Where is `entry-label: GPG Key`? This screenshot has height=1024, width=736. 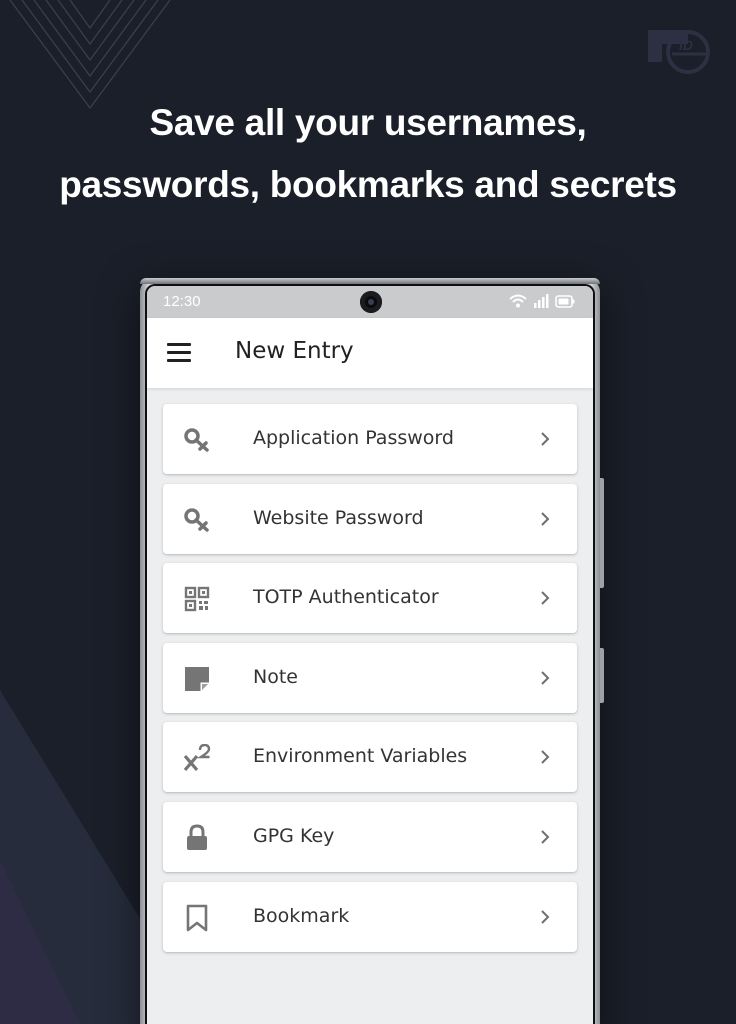 entry-label: GPG Key is located at coordinates (294, 835).